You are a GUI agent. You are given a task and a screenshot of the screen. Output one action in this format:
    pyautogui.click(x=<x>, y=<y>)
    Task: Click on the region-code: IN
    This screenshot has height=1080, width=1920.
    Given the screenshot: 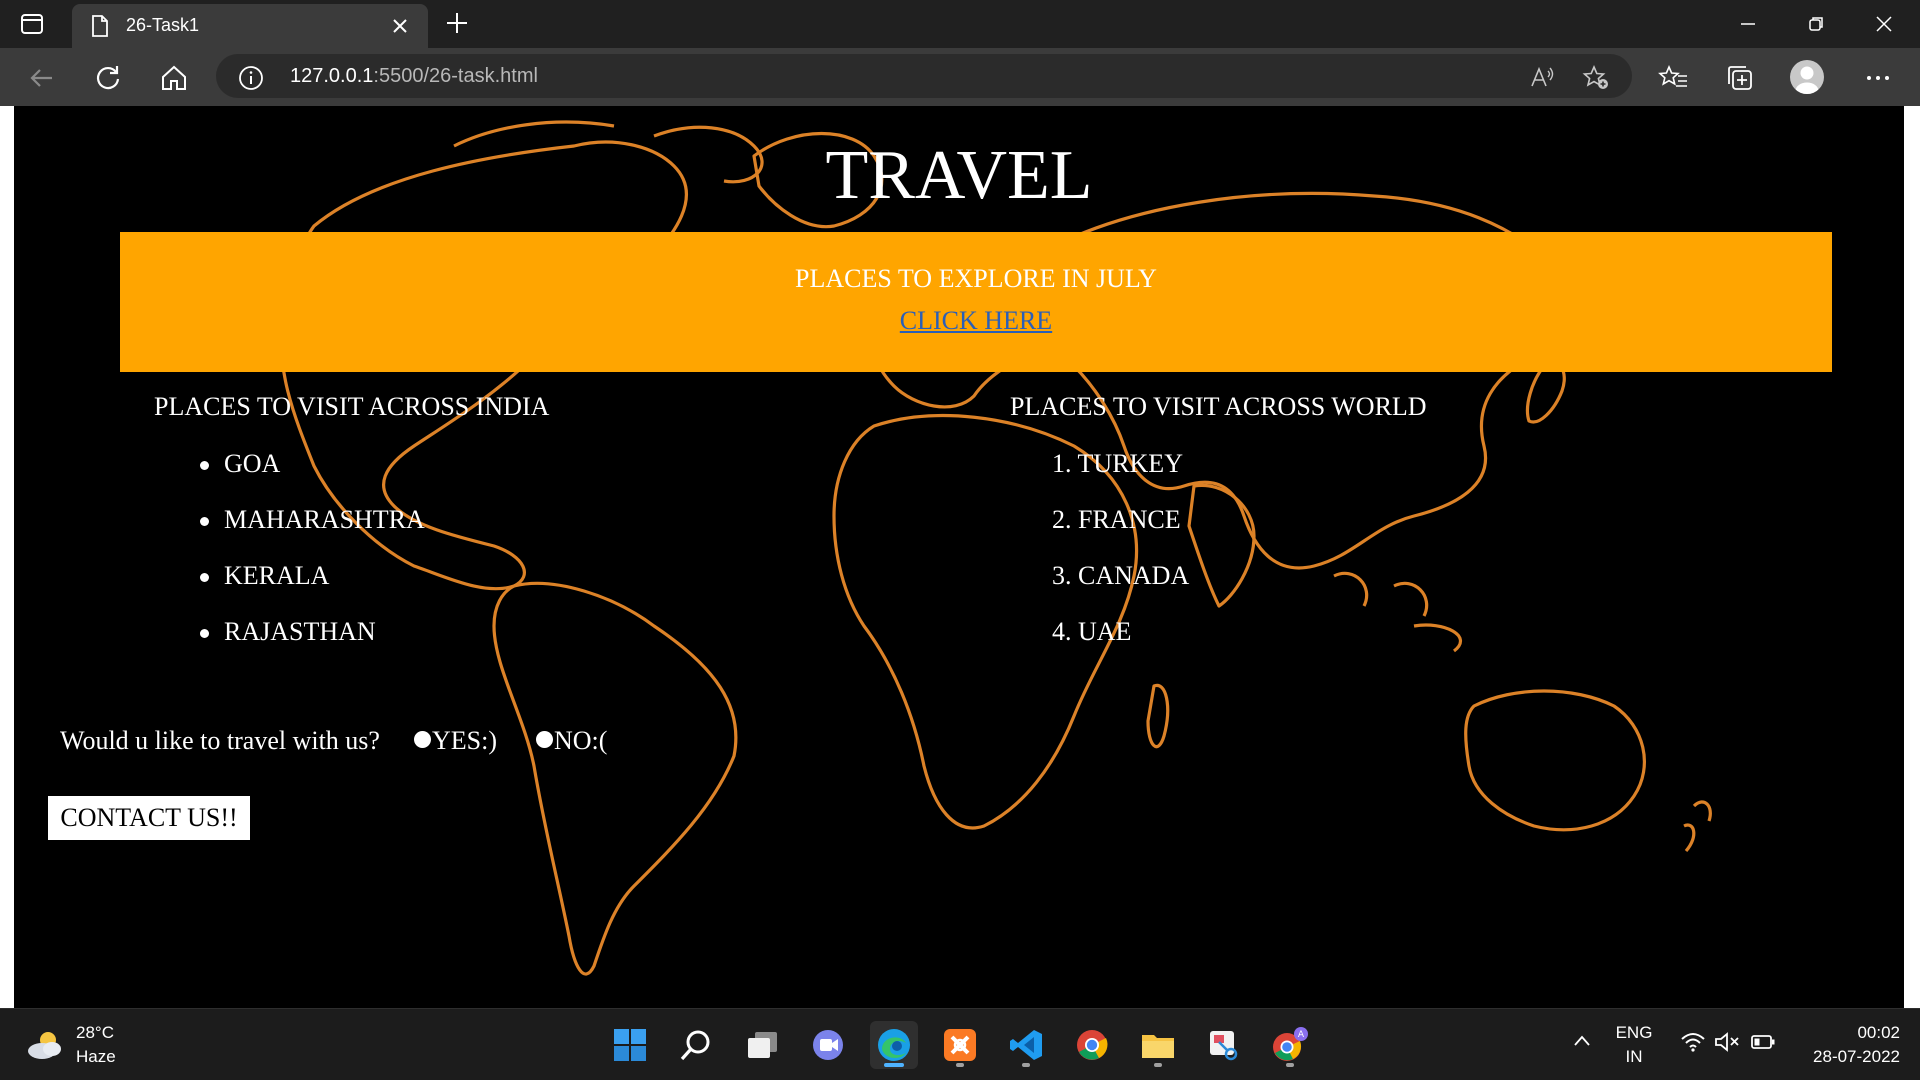 What is the action you would take?
    pyautogui.click(x=1634, y=1057)
    